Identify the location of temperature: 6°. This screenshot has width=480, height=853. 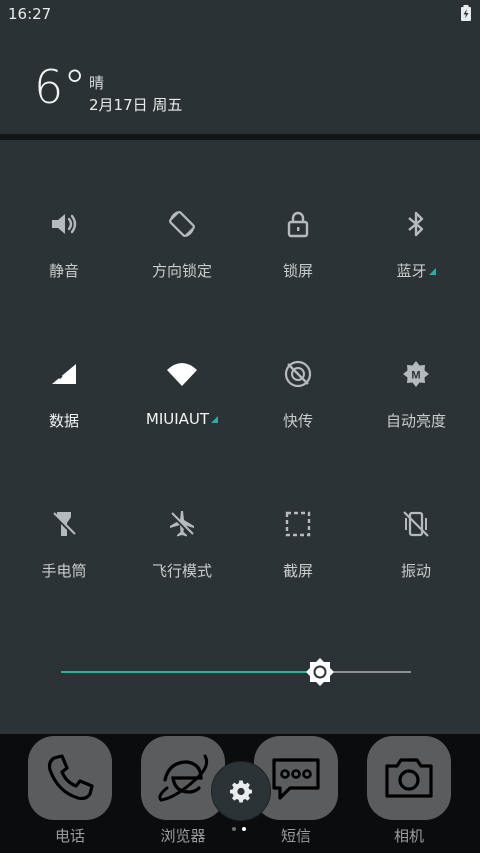
(60, 87).